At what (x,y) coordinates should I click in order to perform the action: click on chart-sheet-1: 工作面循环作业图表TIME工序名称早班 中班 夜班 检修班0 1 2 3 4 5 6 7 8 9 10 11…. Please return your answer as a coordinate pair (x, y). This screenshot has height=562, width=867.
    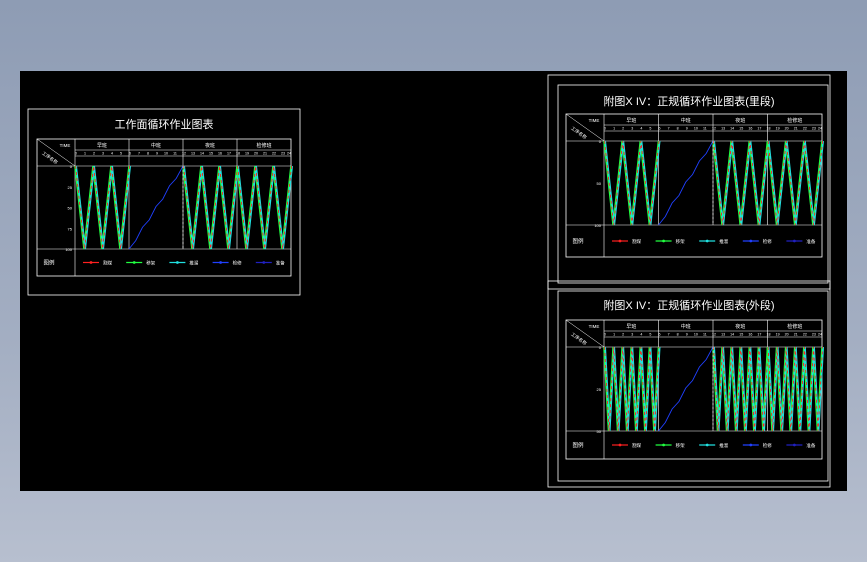
    Looking at the image, I should click on (164, 202).